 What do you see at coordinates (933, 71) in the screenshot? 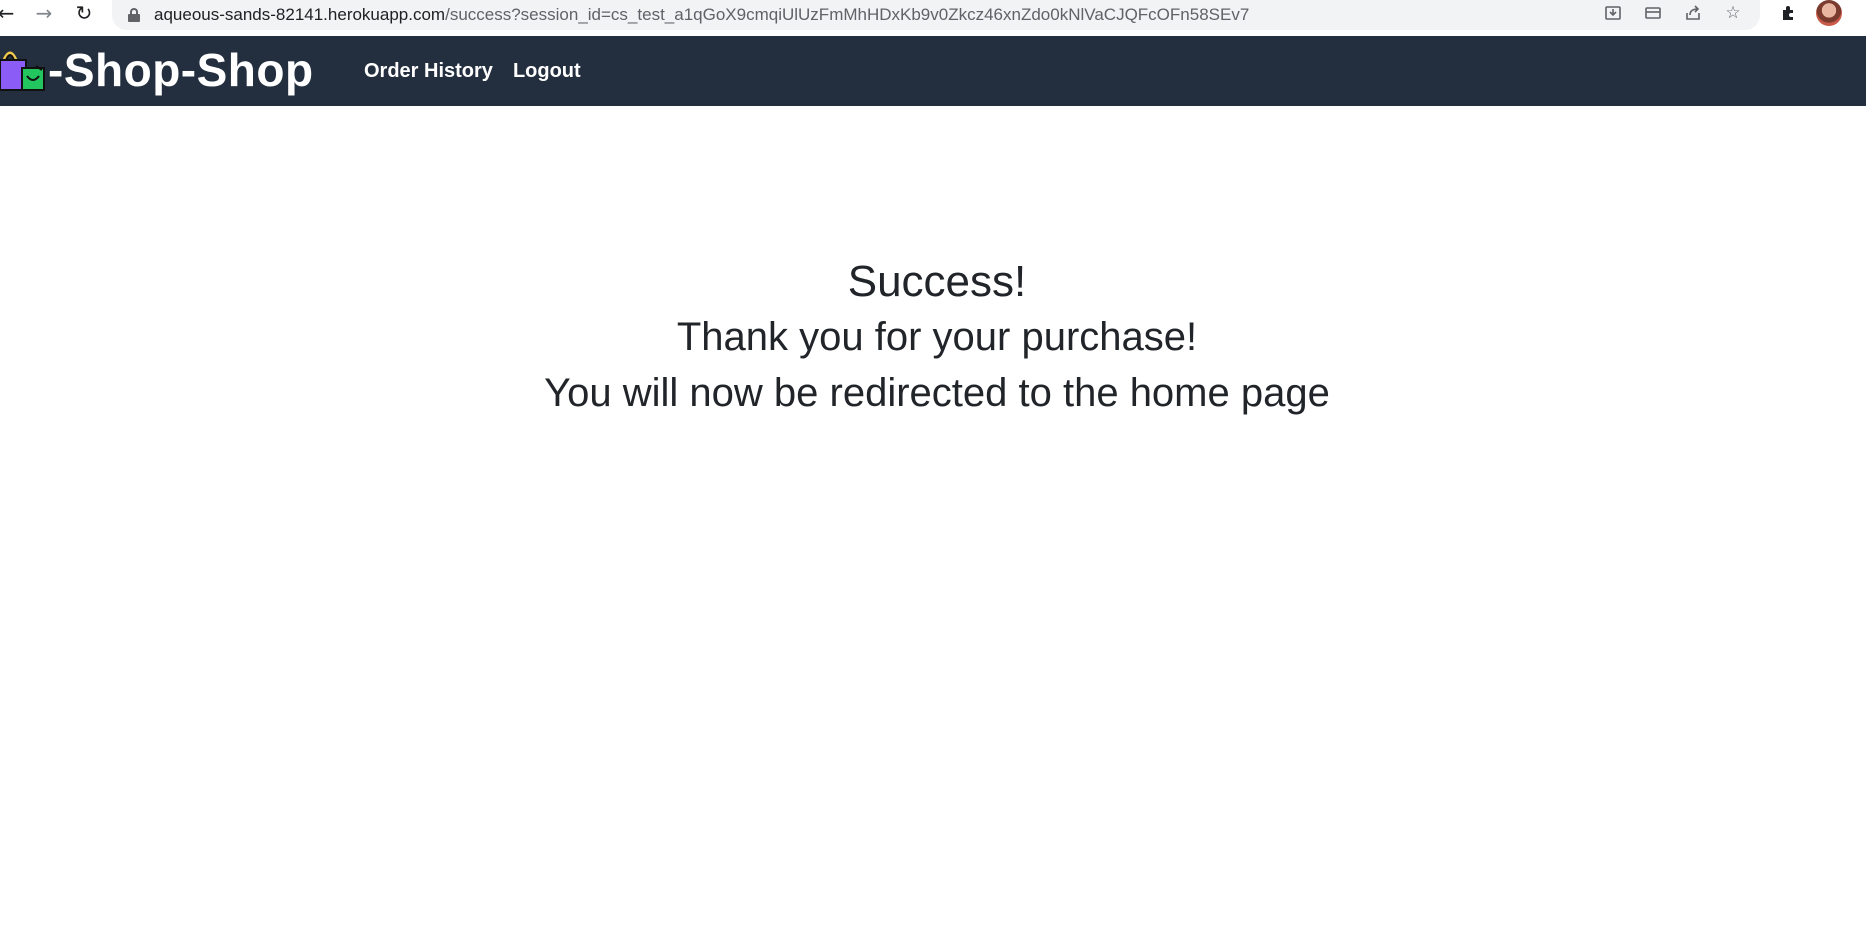
I see `app-navbar: -Shop-Shop Order History Logout` at bounding box center [933, 71].